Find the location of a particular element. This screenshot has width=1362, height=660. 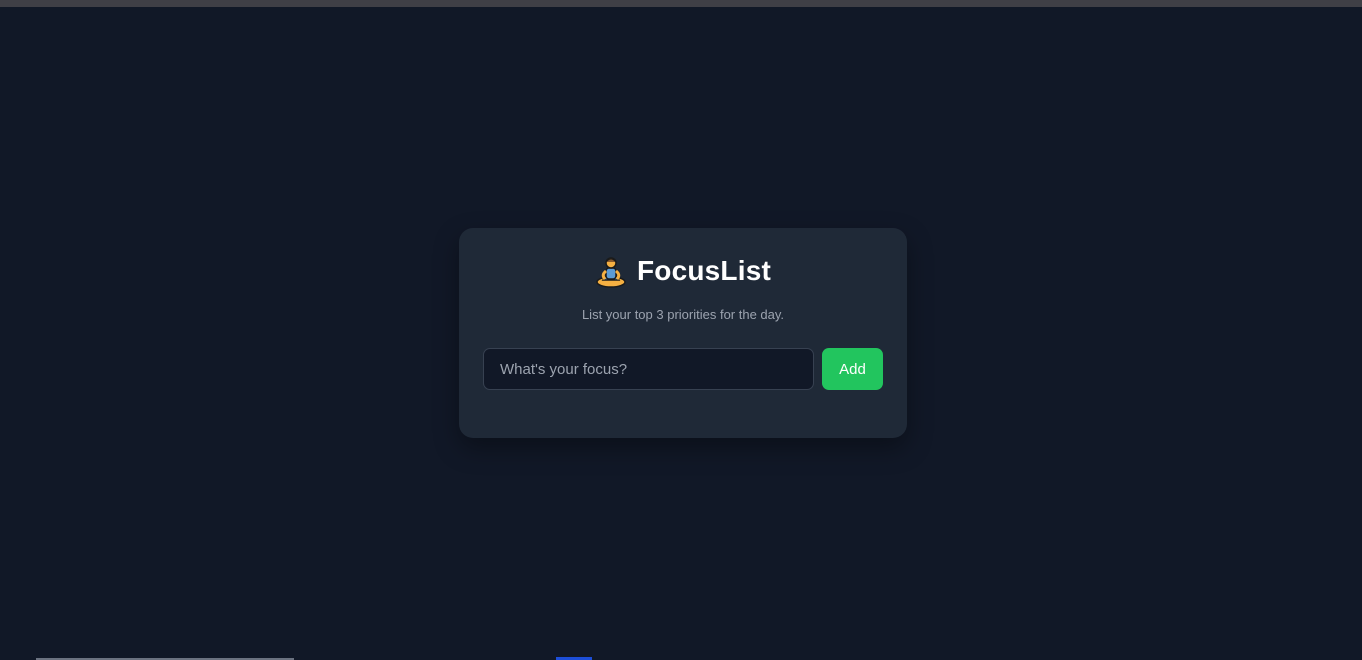

title-row: FocusList is located at coordinates (683, 271).